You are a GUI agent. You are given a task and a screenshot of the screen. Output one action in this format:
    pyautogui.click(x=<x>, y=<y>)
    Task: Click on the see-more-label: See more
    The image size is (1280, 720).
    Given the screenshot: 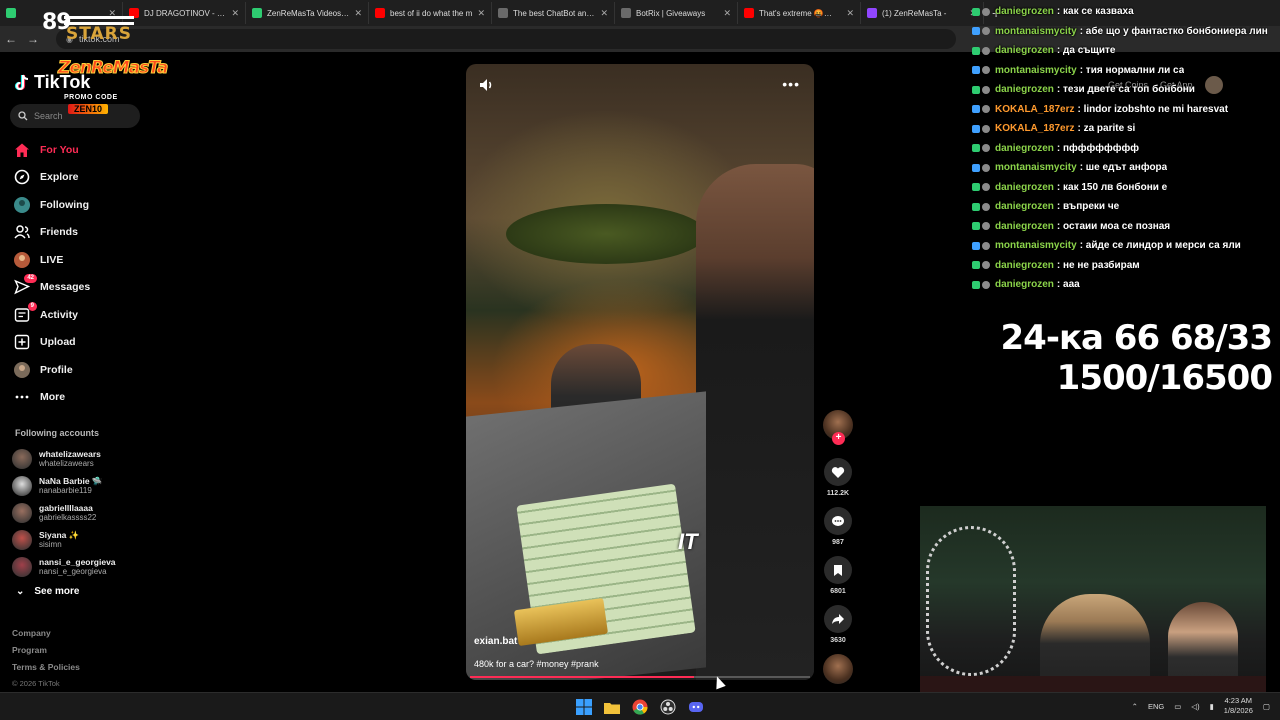 What is the action you would take?
    pyautogui.click(x=57, y=591)
    